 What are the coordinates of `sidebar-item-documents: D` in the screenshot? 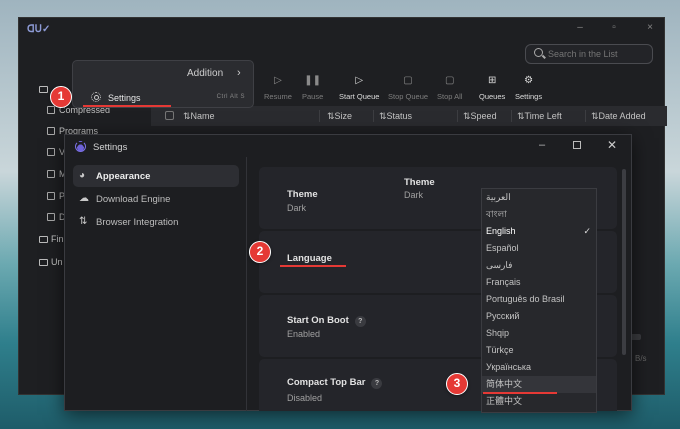 It's located at (56, 218).